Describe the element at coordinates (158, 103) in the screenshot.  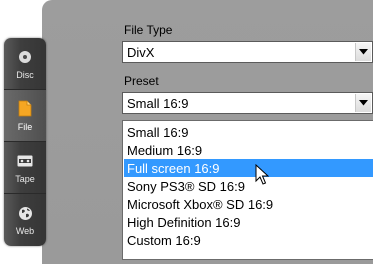
I see `preset-value: Small 16:9` at that location.